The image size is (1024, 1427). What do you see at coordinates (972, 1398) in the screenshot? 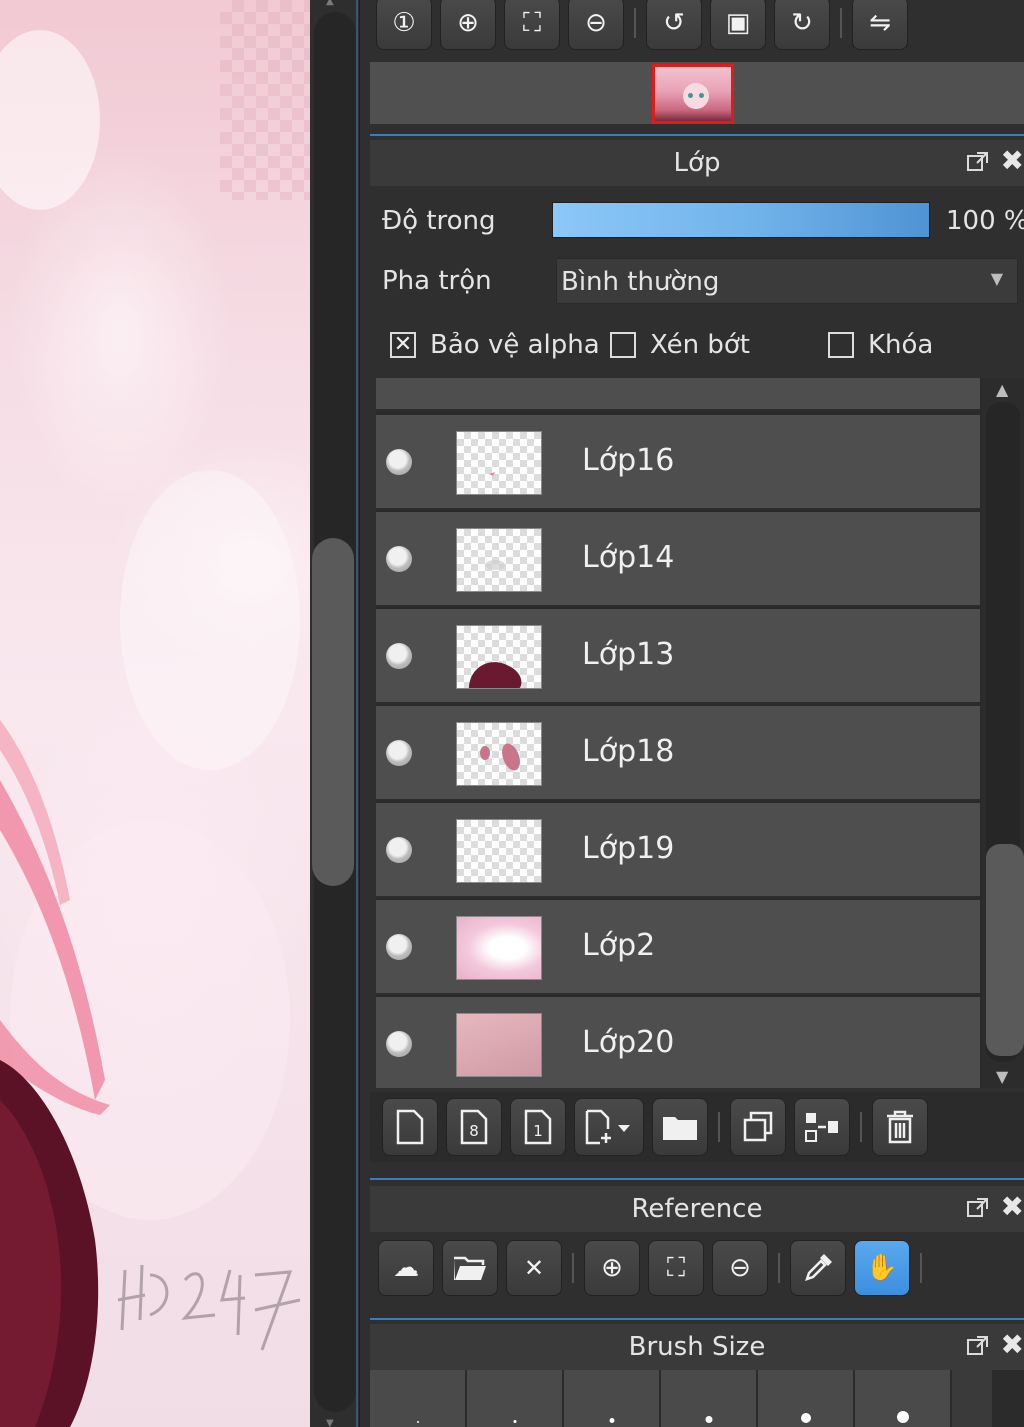
I see `brush-size-scrollbar` at bounding box center [972, 1398].